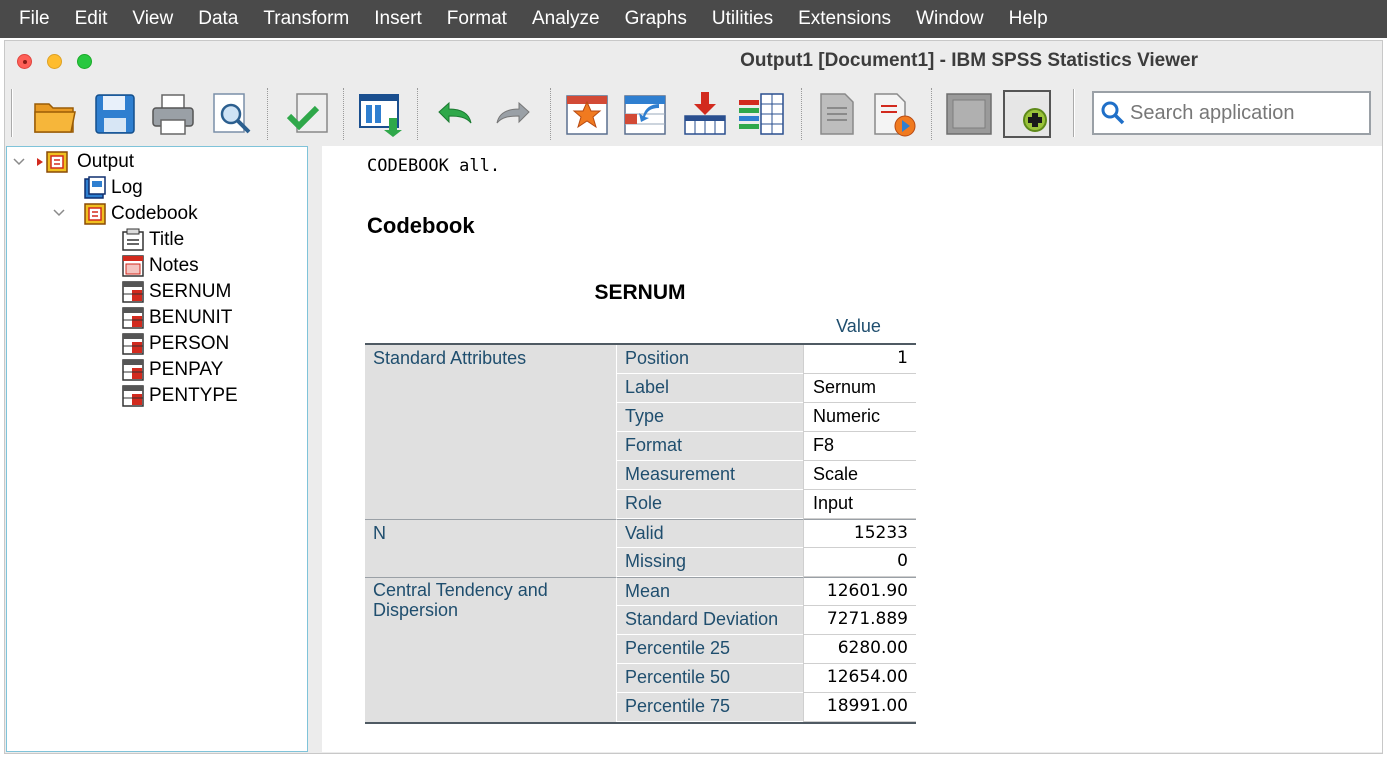  Describe the element at coordinates (859, 475) in the screenshot. I see `cell-value: Scale` at that location.